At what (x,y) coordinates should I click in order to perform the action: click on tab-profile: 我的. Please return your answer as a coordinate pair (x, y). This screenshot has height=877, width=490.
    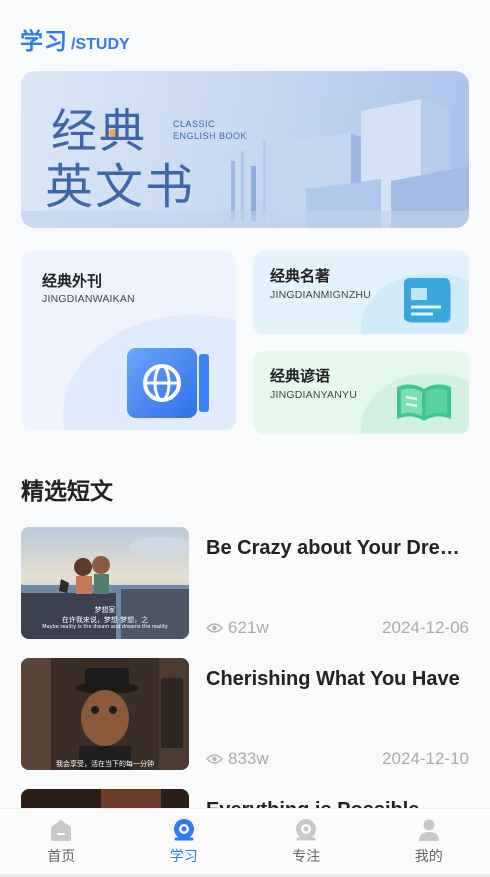
    Looking at the image, I should click on (429, 843).